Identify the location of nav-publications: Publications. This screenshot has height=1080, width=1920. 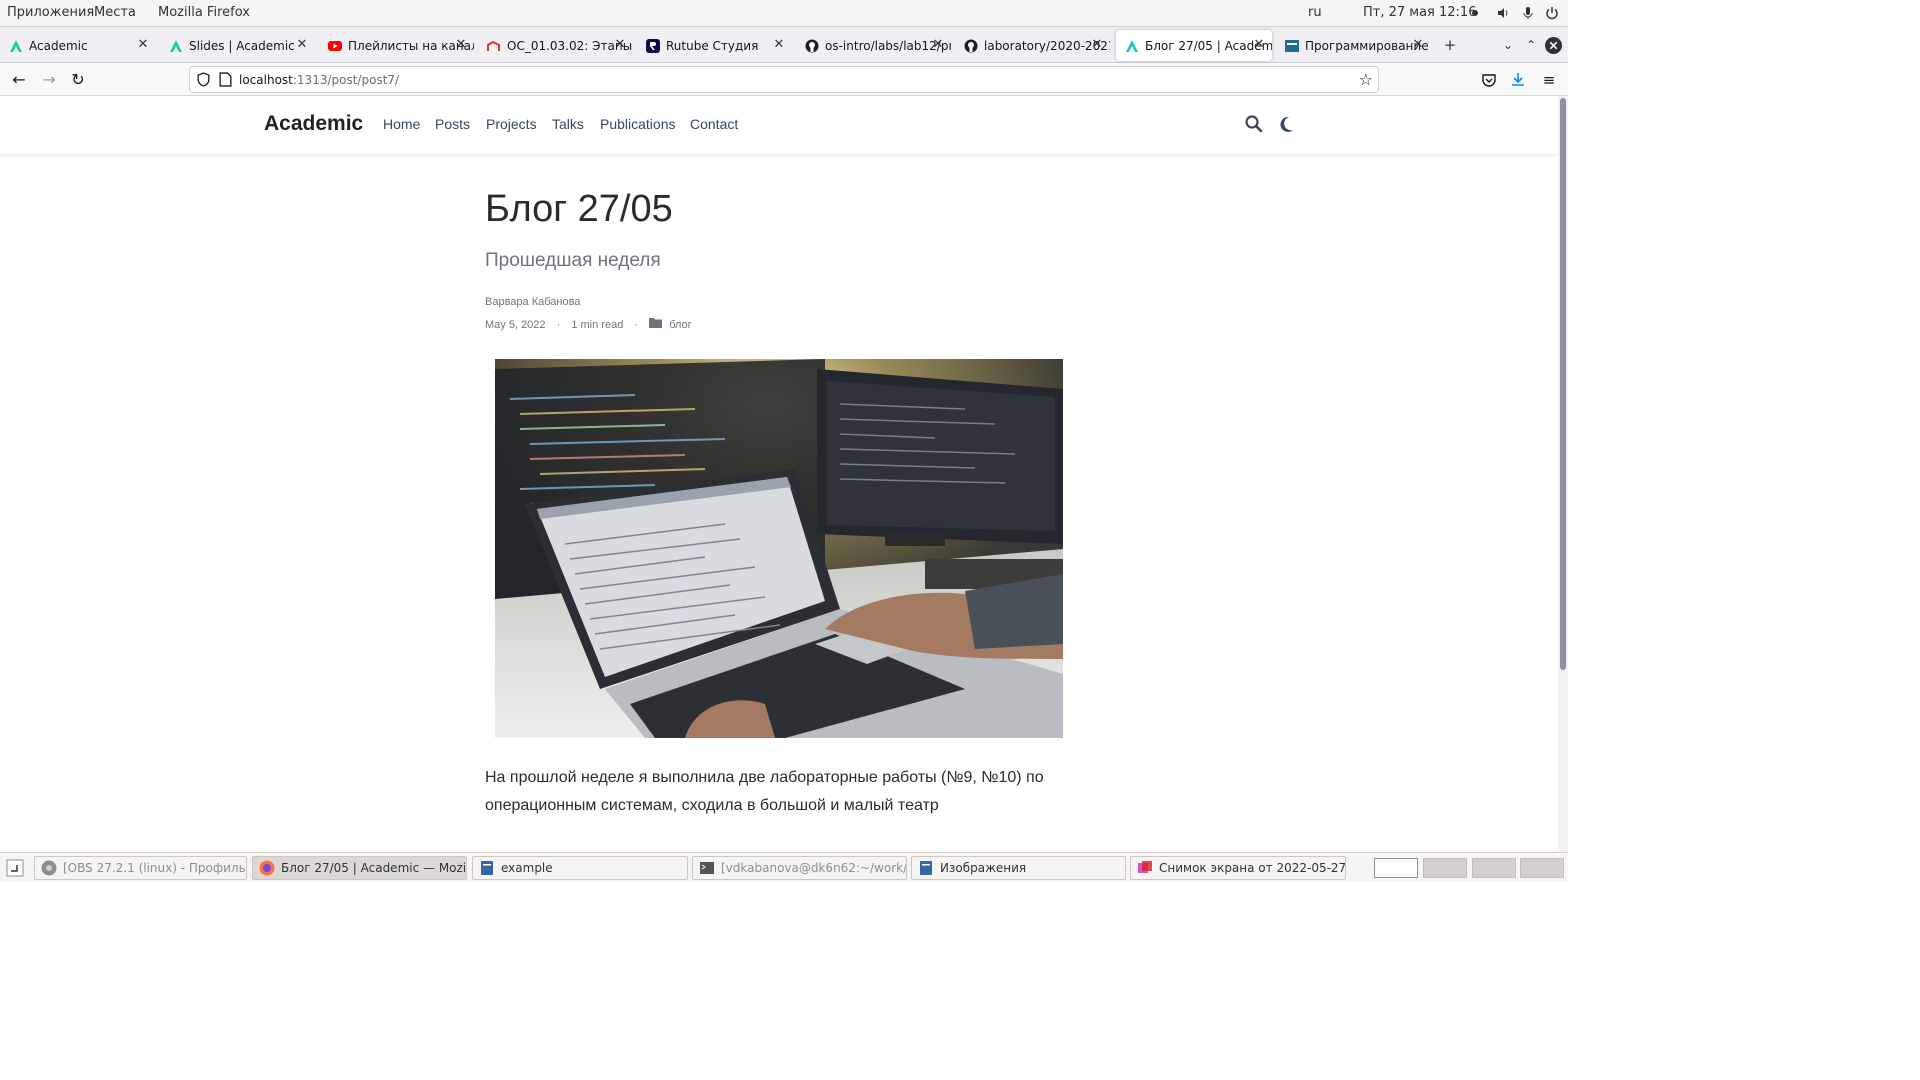
(638, 124).